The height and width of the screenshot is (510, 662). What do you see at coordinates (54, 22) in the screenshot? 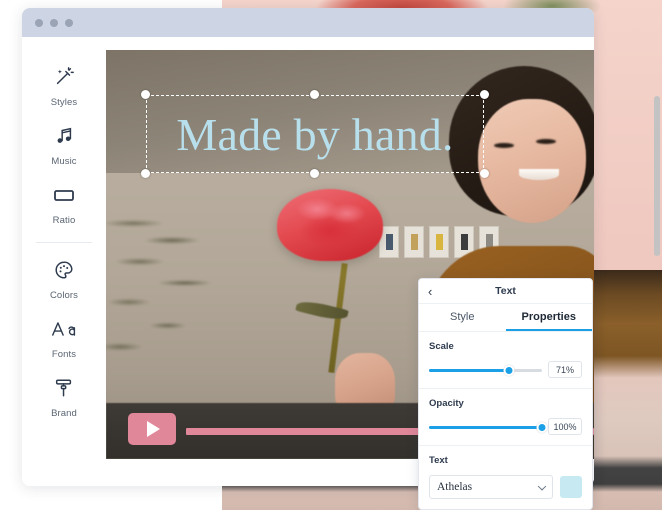
I see `minimize-icon` at bounding box center [54, 22].